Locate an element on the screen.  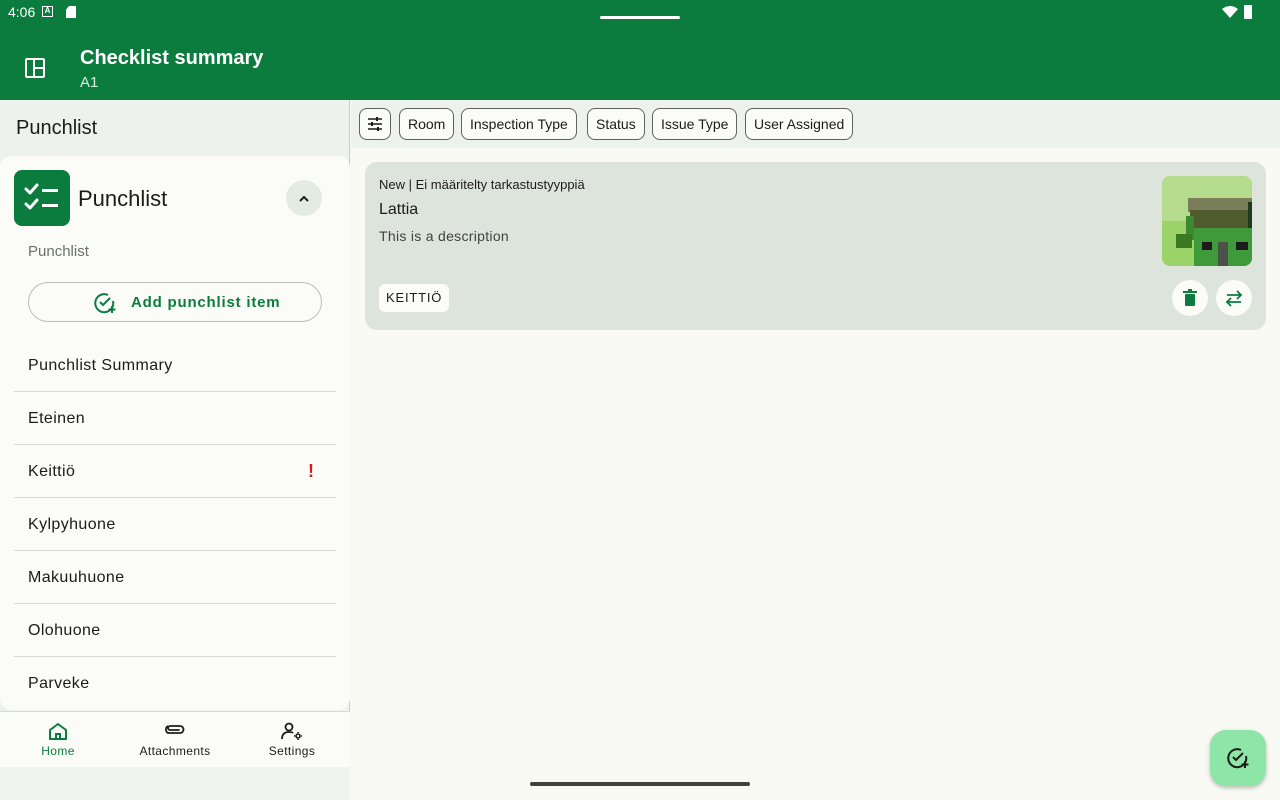
punchlist-card-subtitle: Punchlist is located at coordinates (58, 251).